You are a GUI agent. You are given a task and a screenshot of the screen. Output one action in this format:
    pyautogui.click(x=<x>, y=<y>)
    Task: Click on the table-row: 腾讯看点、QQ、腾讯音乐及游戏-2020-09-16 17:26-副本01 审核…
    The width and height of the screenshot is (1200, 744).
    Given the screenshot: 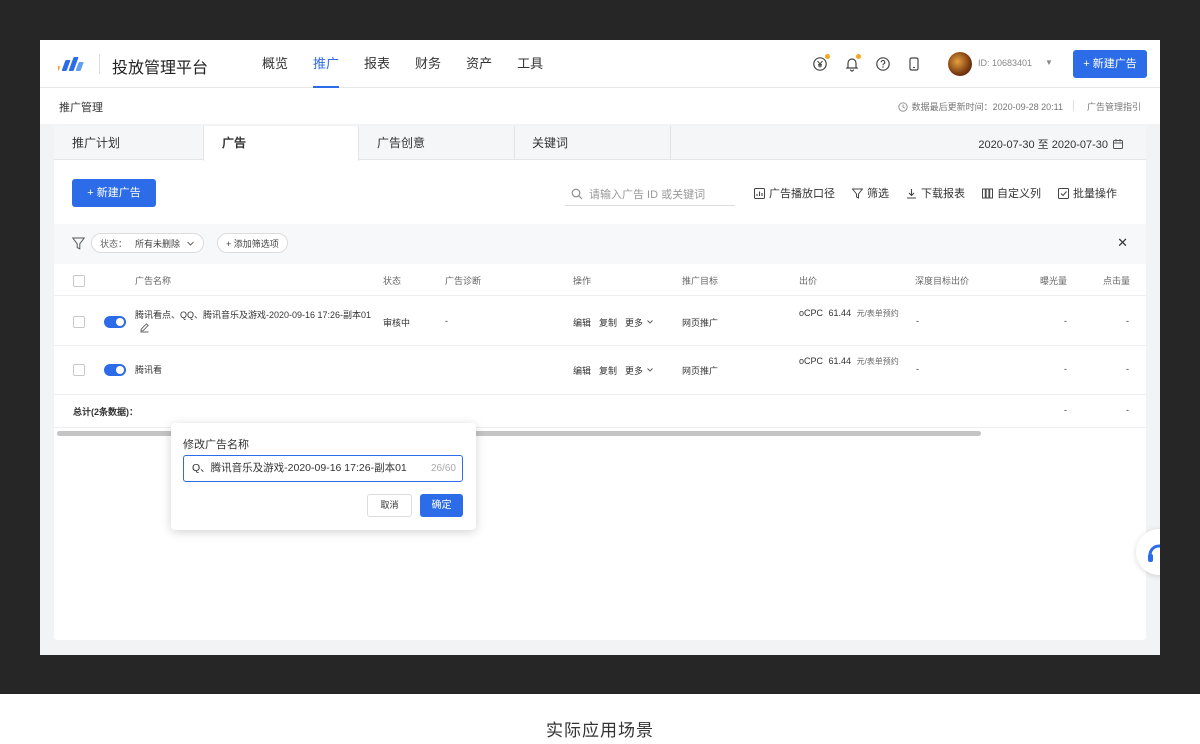 What is the action you would take?
    pyautogui.click(x=600, y=321)
    